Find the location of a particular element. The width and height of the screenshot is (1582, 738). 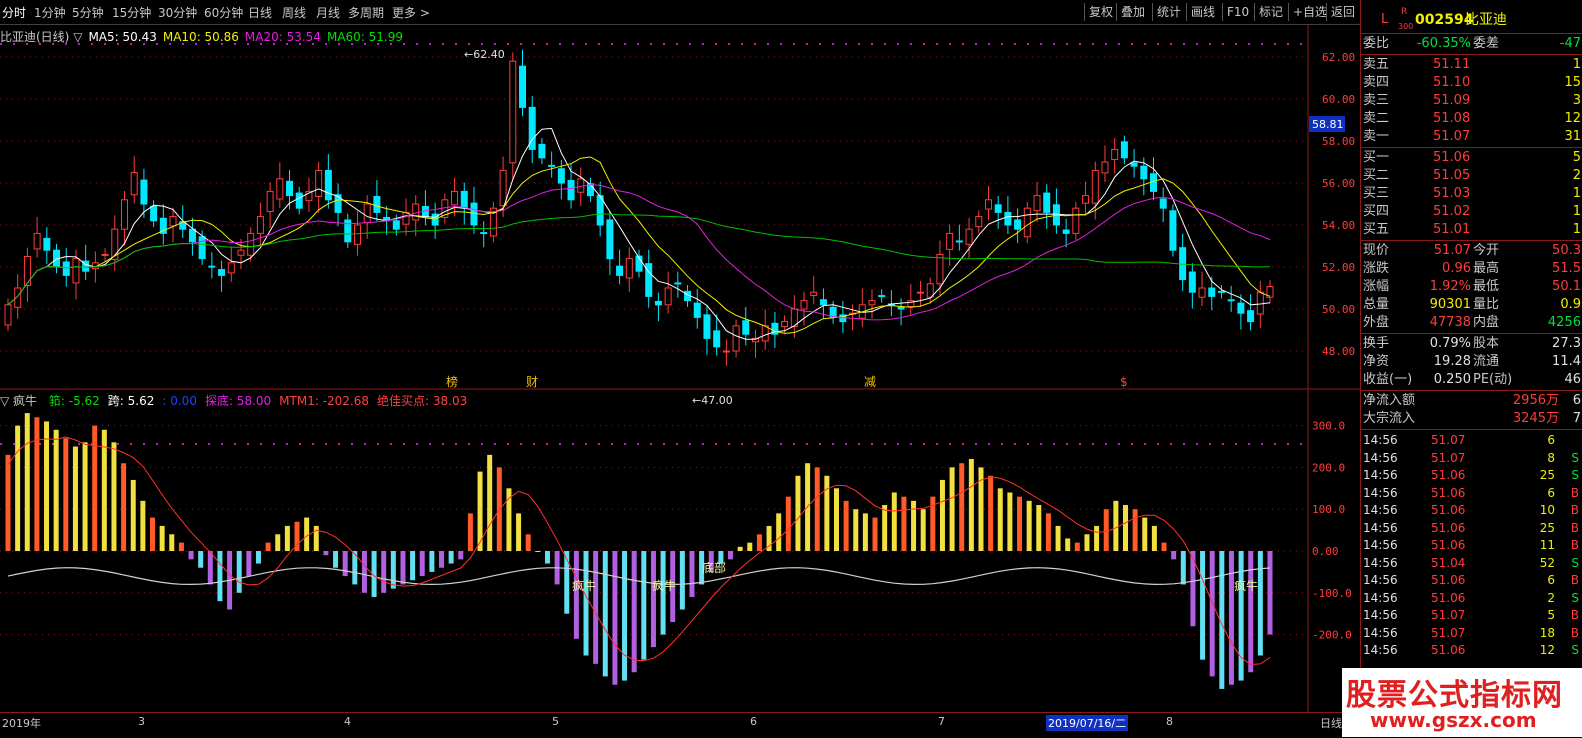

period-tab: 60分钟 is located at coordinates (223, 12).